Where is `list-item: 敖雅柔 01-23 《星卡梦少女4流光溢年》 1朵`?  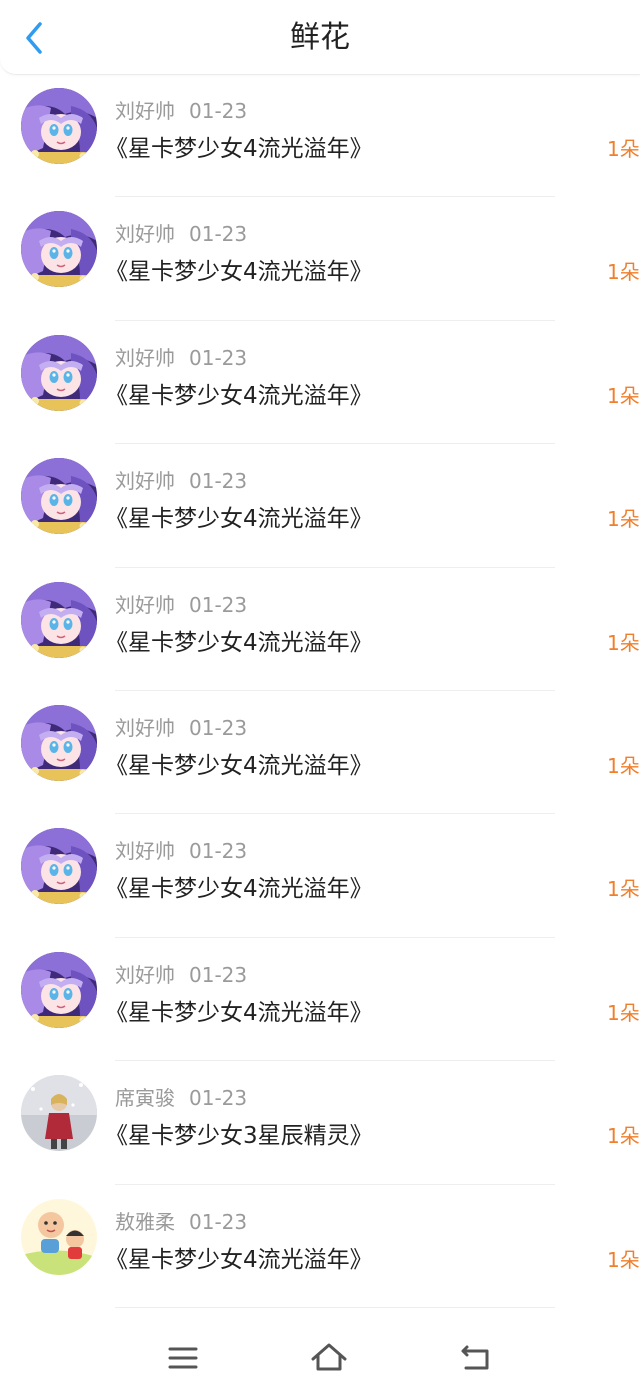
list-item: 敖雅柔 01-23 《星卡梦少女4流光溢年》 1朵 is located at coordinates (320, 1246).